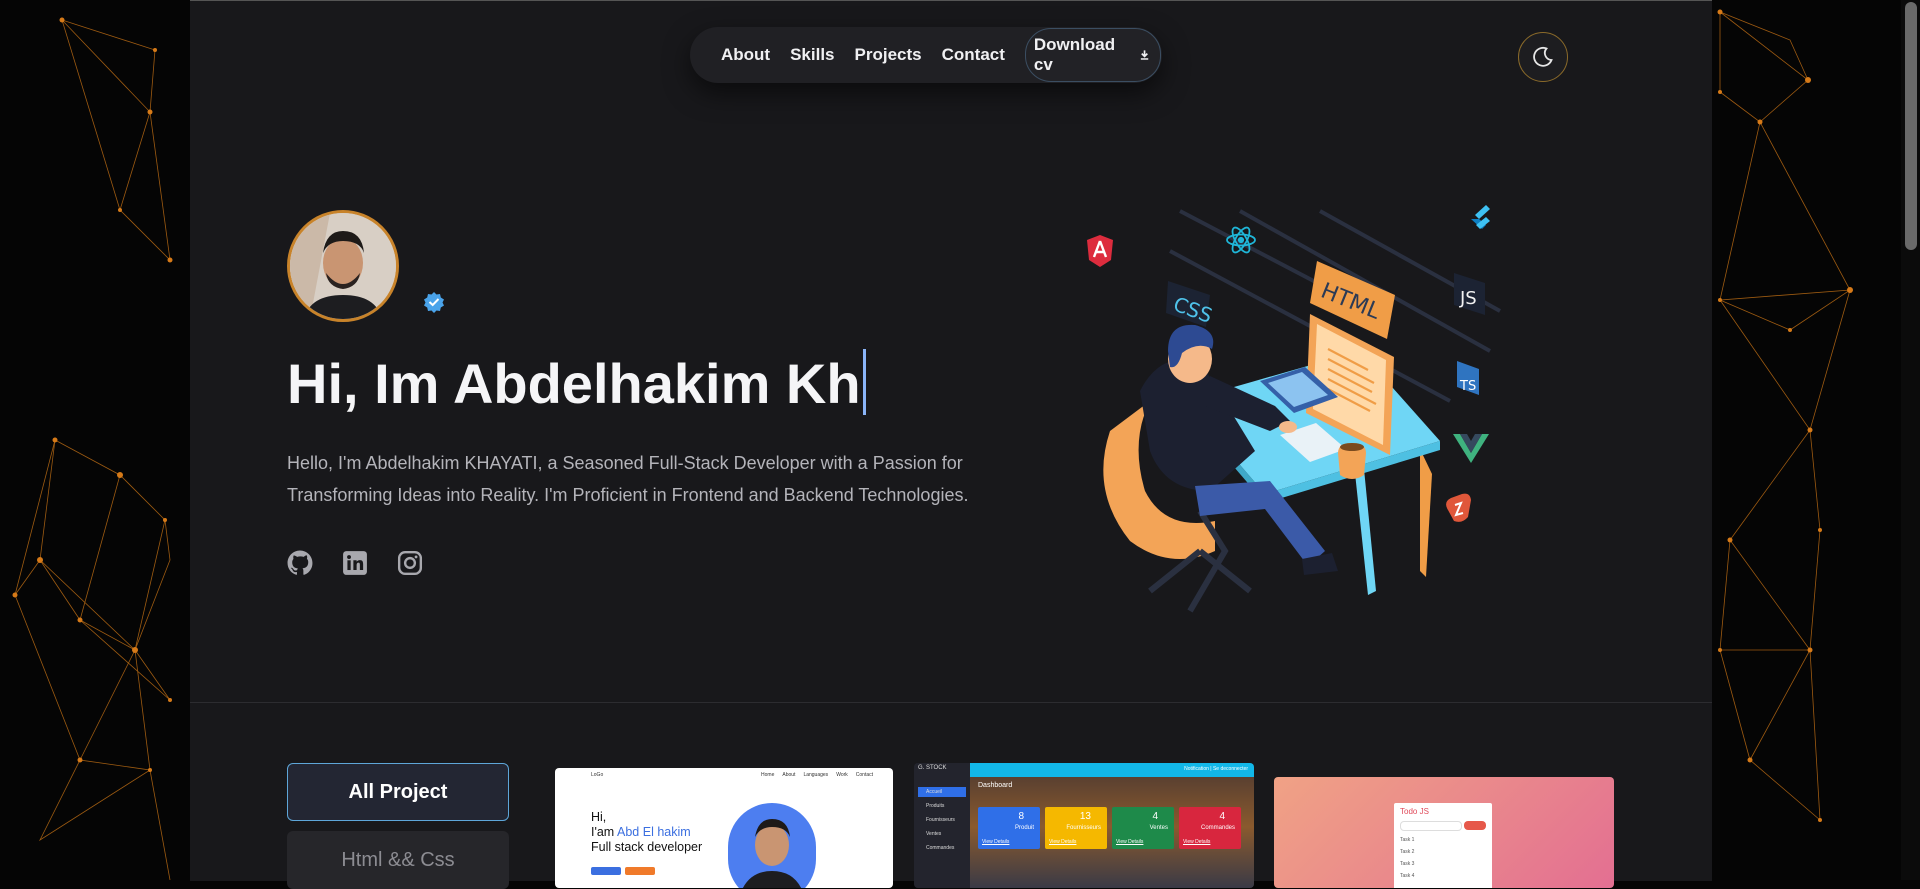  What do you see at coordinates (1074, 54) in the screenshot?
I see `download-cv-label: Download cv` at bounding box center [1074, 54].